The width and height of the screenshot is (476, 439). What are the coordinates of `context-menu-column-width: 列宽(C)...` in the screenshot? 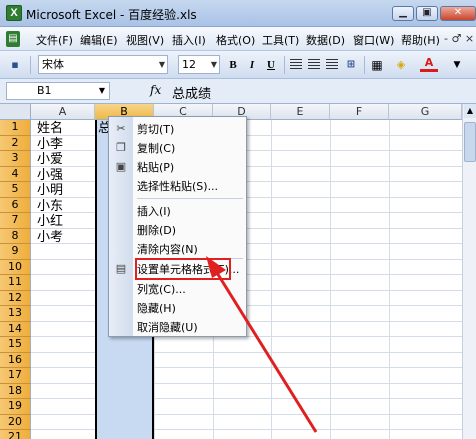 It's located at (191, 289).